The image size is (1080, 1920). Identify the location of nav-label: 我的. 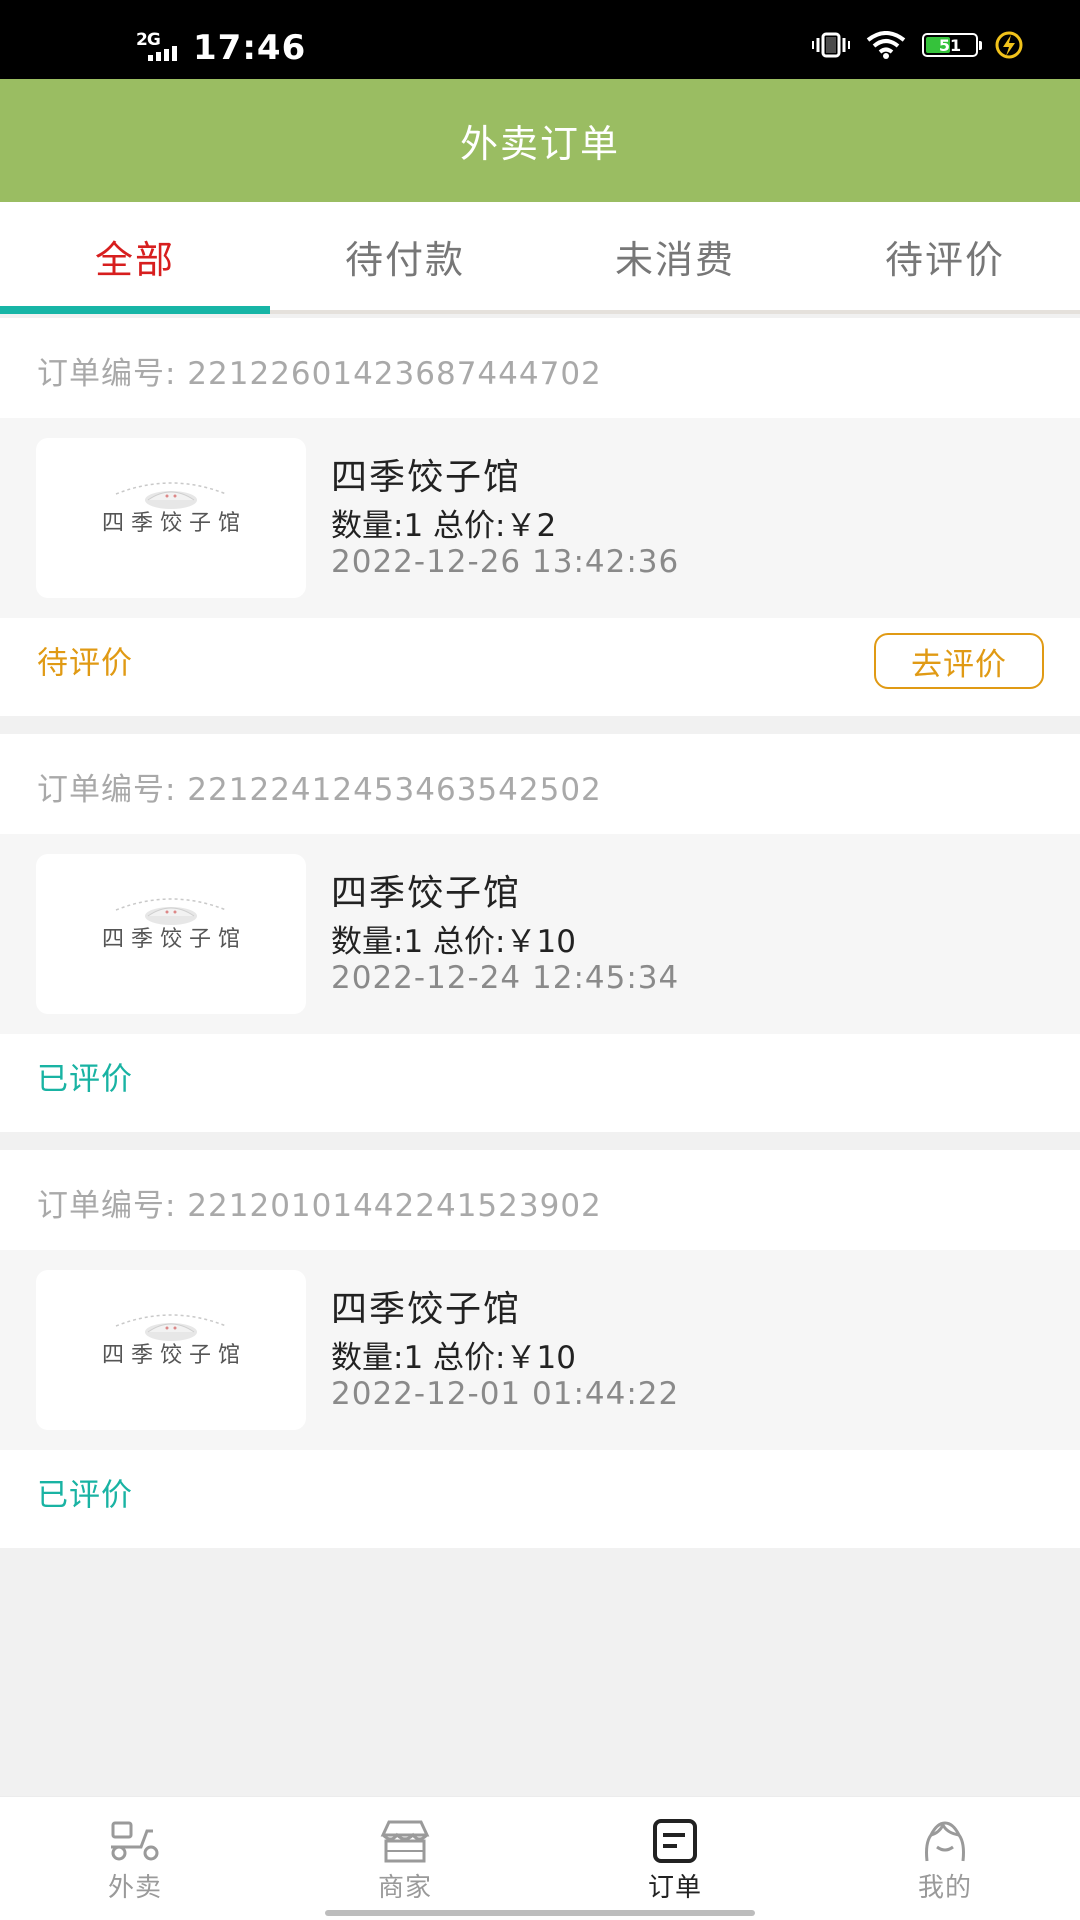
(944, 1888).